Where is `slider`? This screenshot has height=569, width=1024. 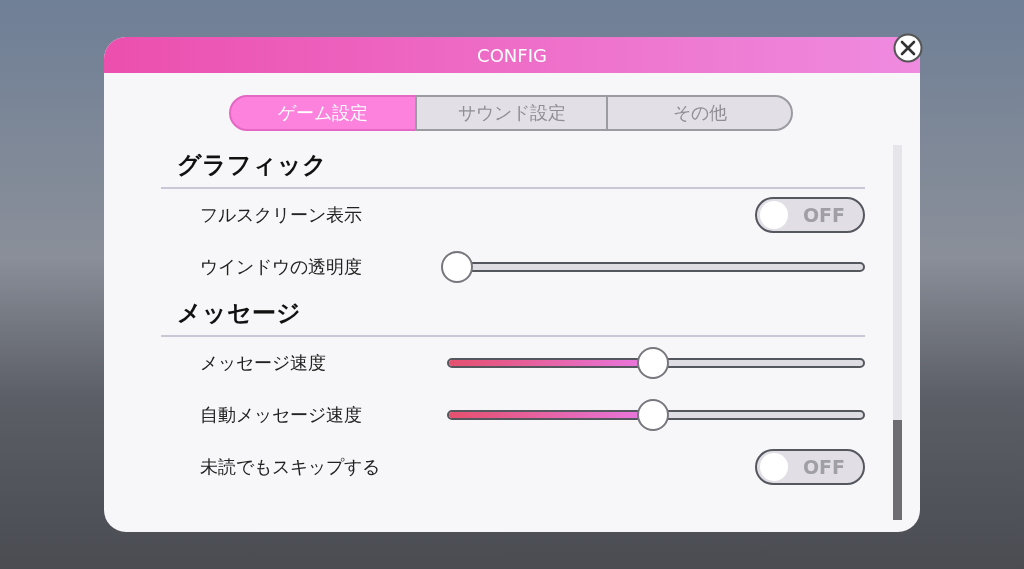 slider is located at coordinates (653, 267).